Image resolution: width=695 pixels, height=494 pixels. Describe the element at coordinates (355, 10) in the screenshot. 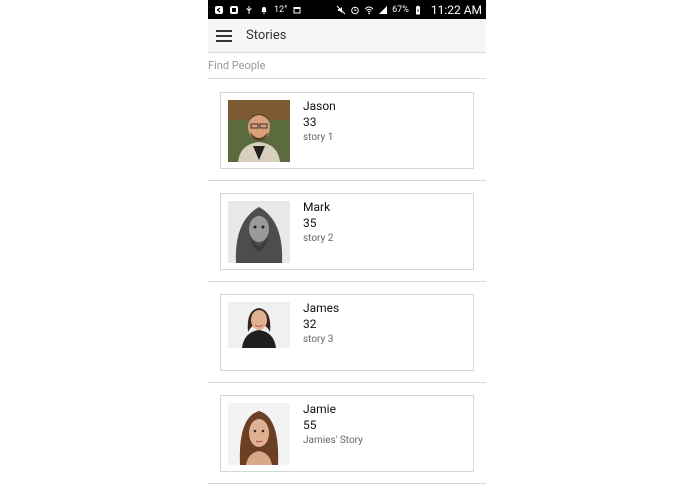

I see `alarm-icon` at that location.